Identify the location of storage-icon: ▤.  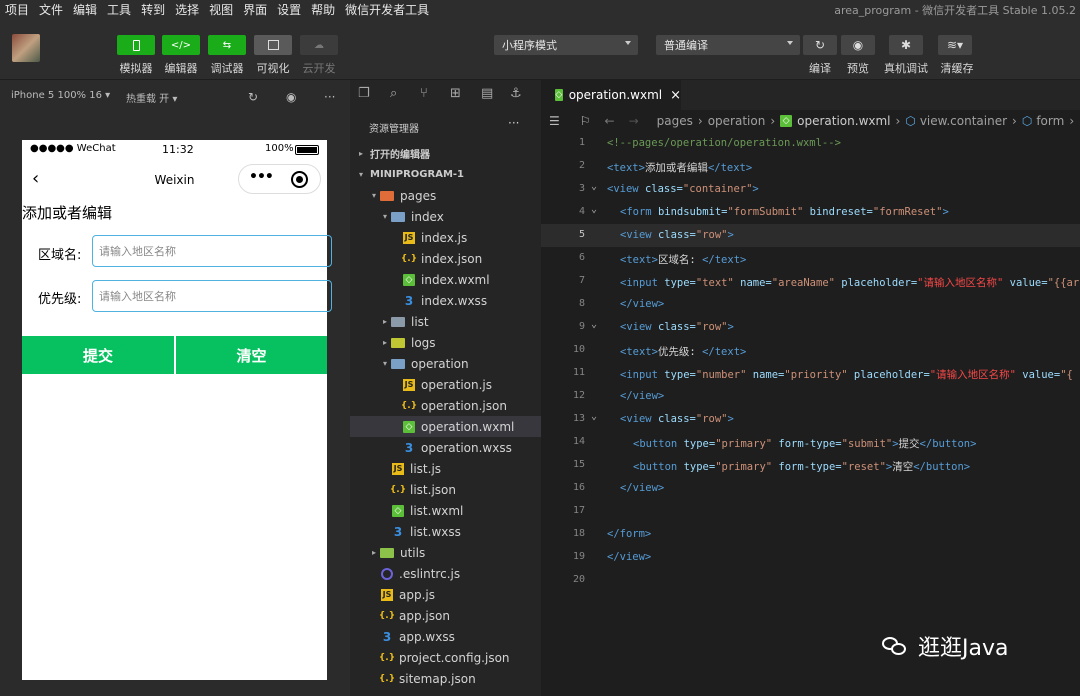
(487, 93).